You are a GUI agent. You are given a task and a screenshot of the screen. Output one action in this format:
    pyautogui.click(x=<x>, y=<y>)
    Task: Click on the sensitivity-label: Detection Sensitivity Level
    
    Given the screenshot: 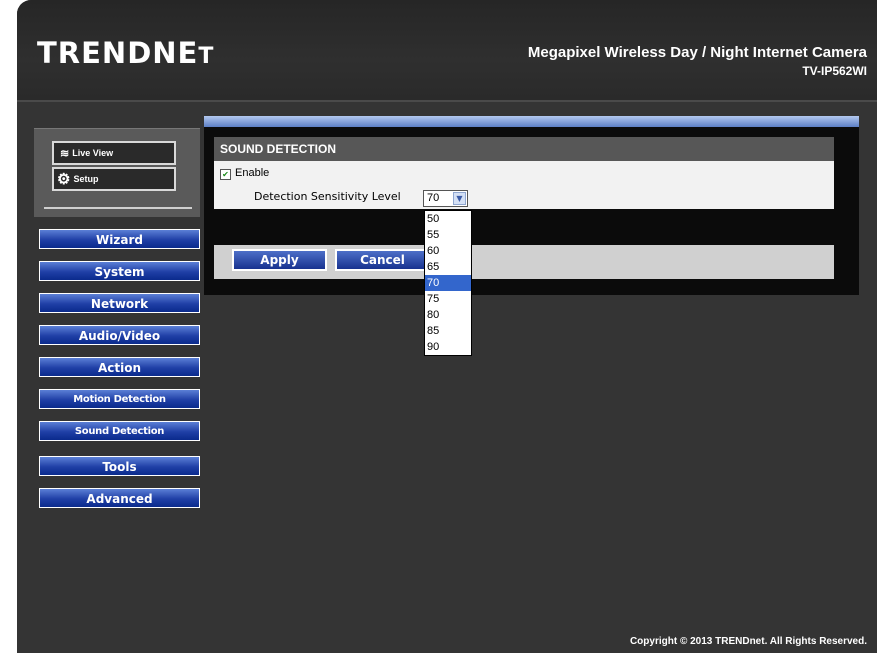 What is the action you would take?
    pyautogui.click(x=327, y=196)
    